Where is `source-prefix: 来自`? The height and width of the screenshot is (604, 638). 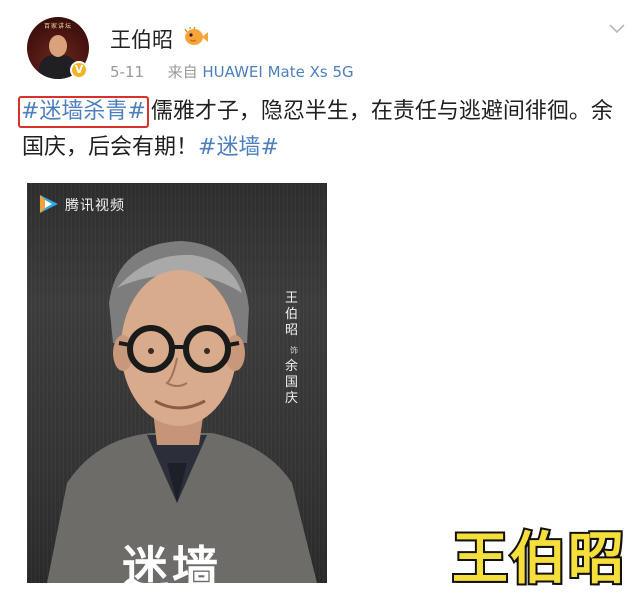 source-prefix: 来自 is located at coordinates (182, 72).